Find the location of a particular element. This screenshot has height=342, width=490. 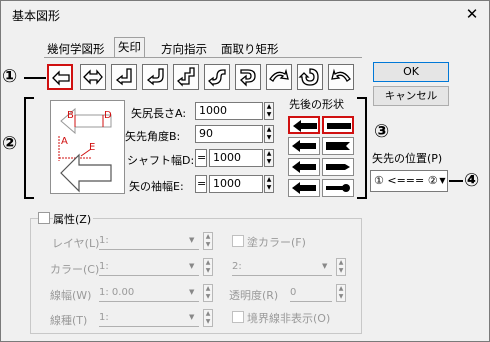

shaft-width-label: シャフト幅D: is located at coordinates (161, 160).